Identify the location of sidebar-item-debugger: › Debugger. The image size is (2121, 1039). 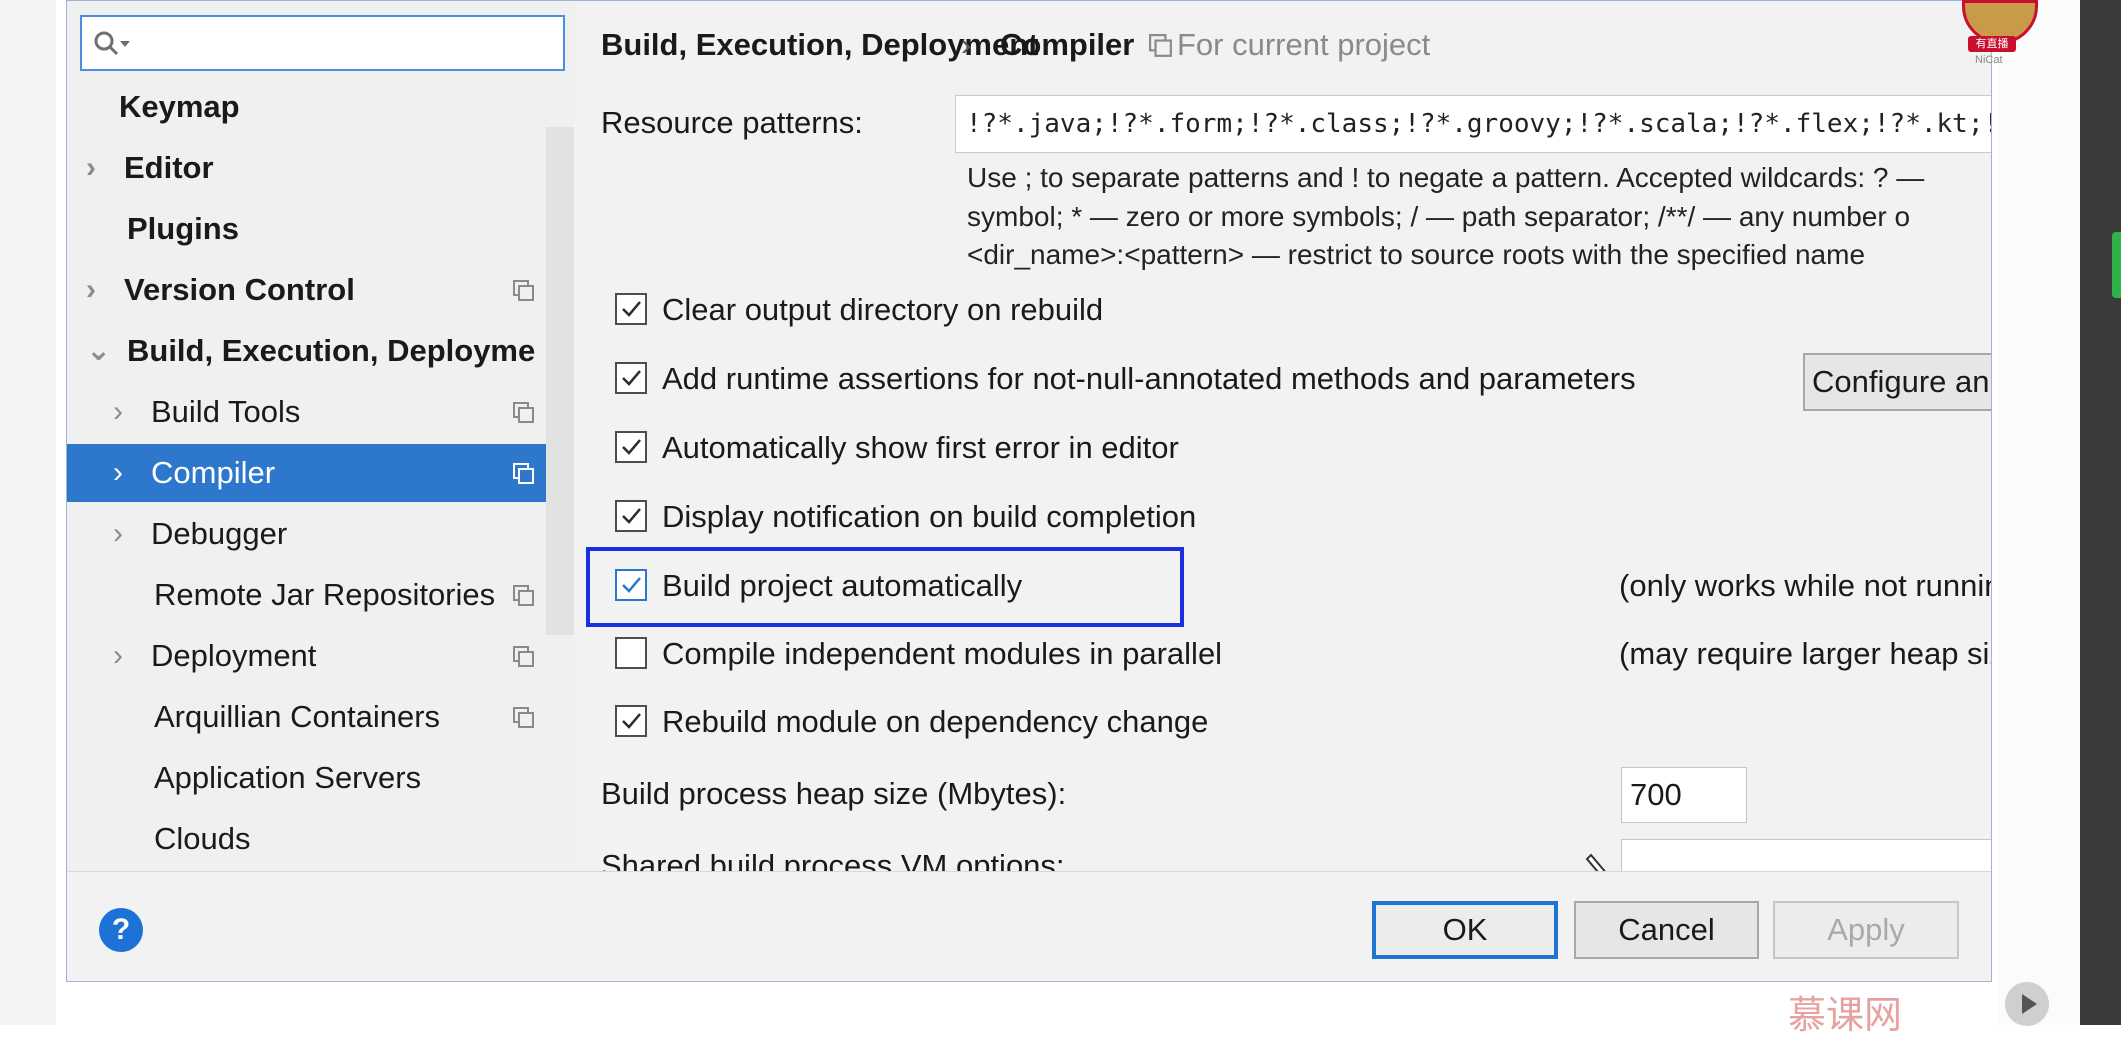
(320, 534).